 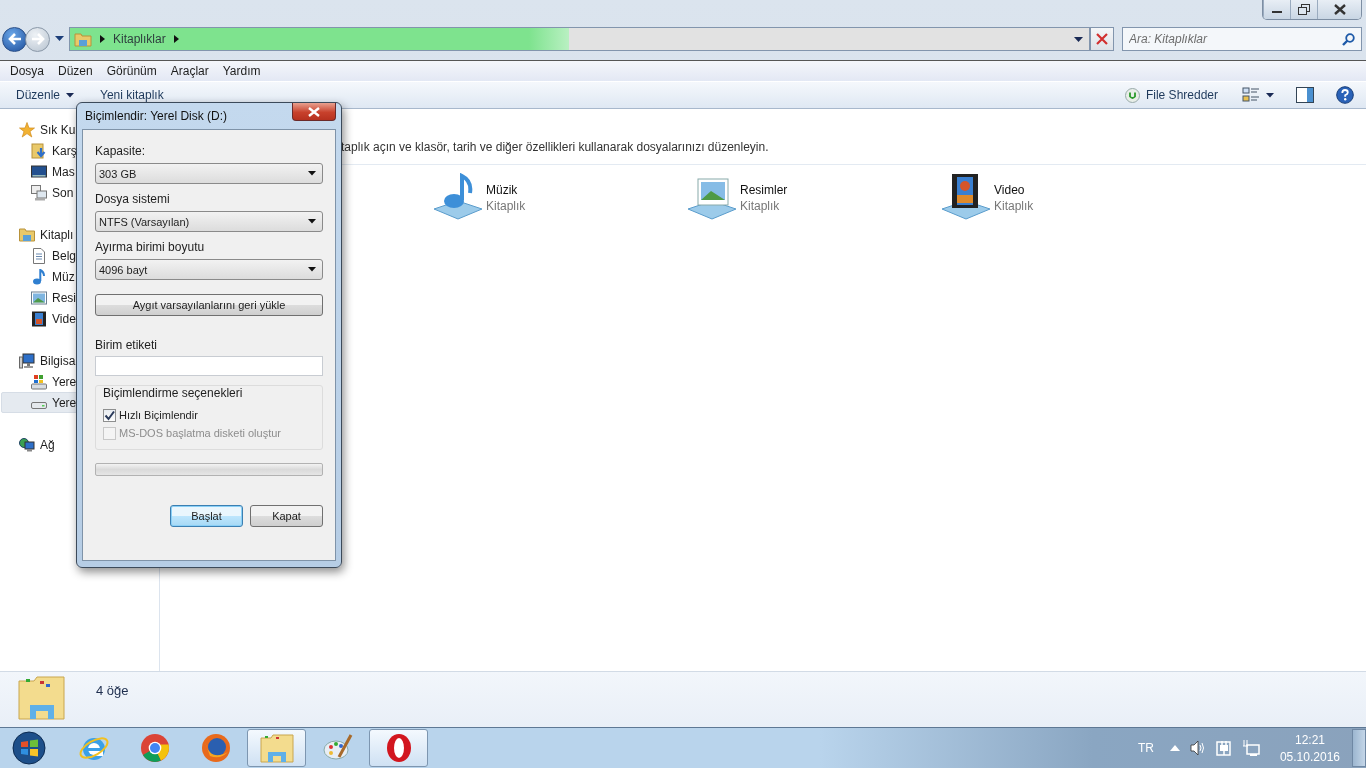 What do you see at coordinates (1309, 756) in the screenshot?
I see `clock-date: 05.10.2016` at bounding box center [1309, 756].